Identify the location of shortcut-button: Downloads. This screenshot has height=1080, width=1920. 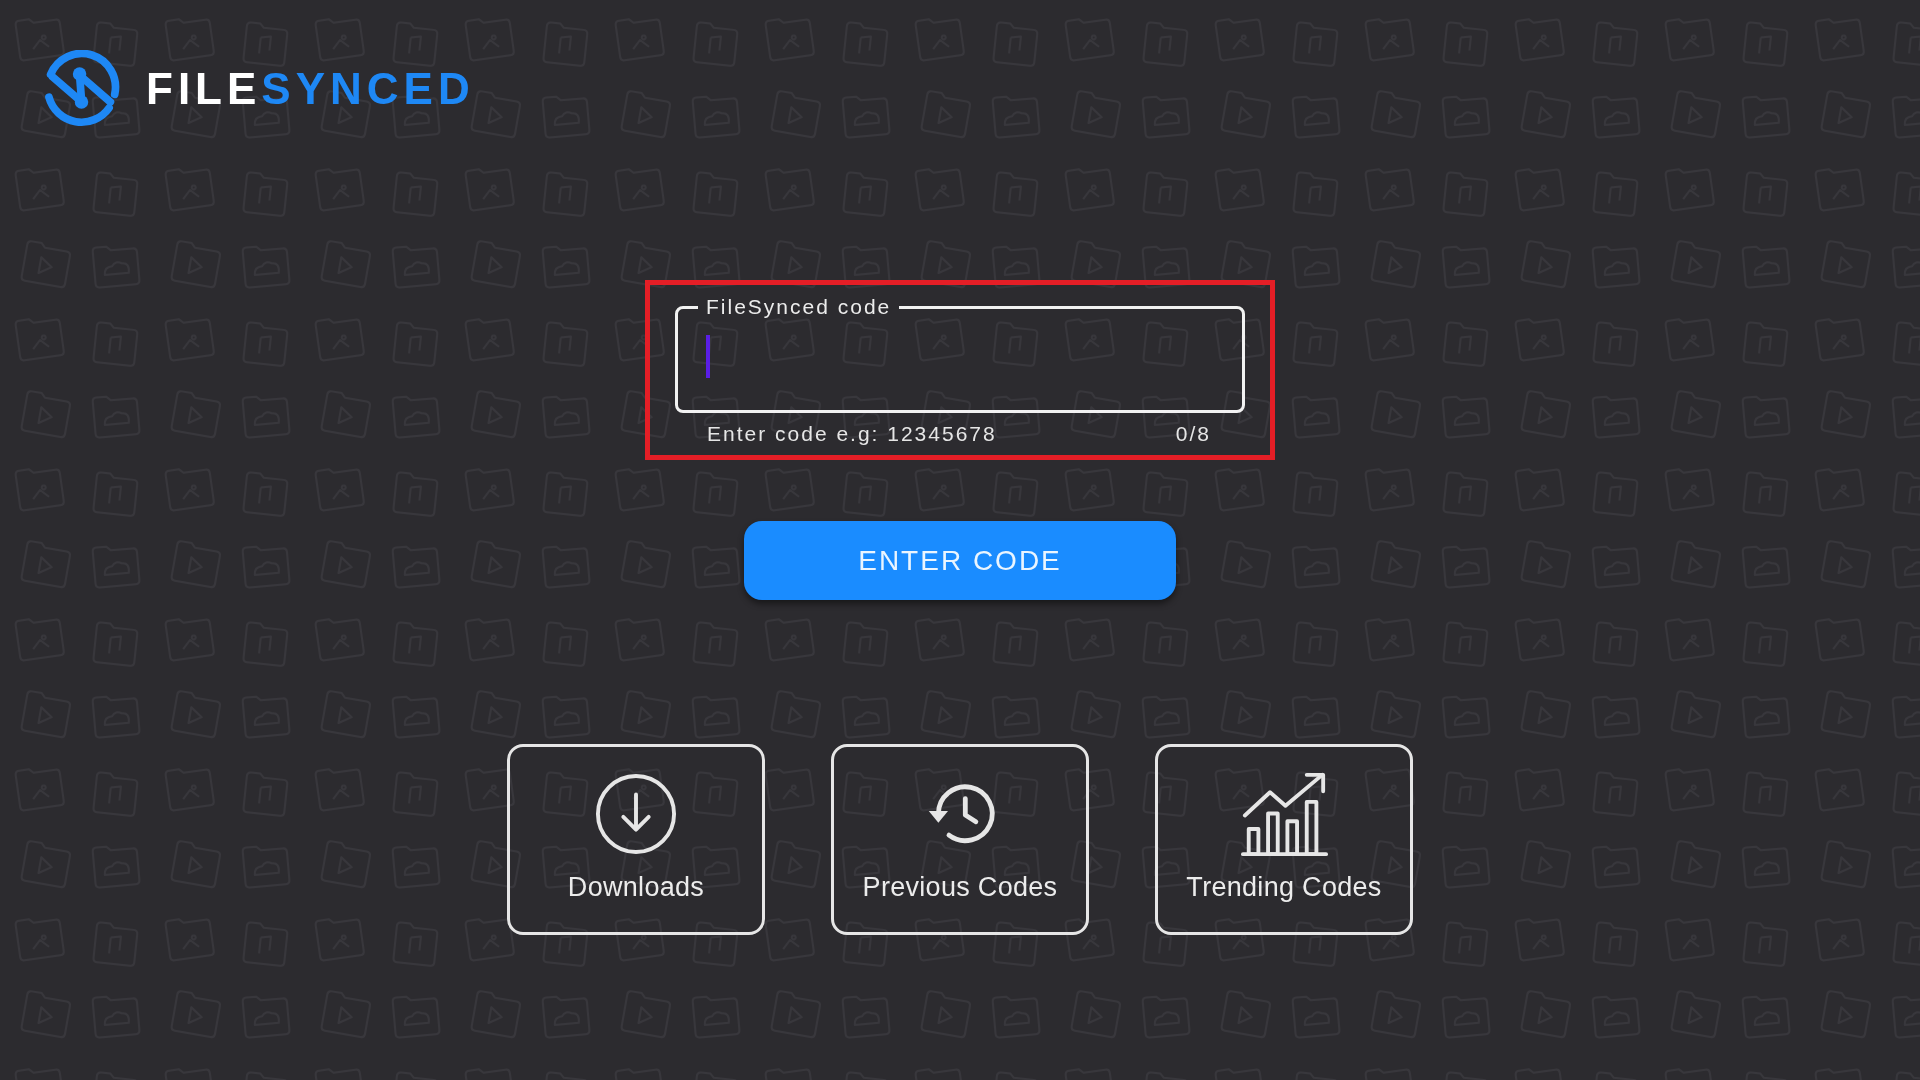
(636, 839).